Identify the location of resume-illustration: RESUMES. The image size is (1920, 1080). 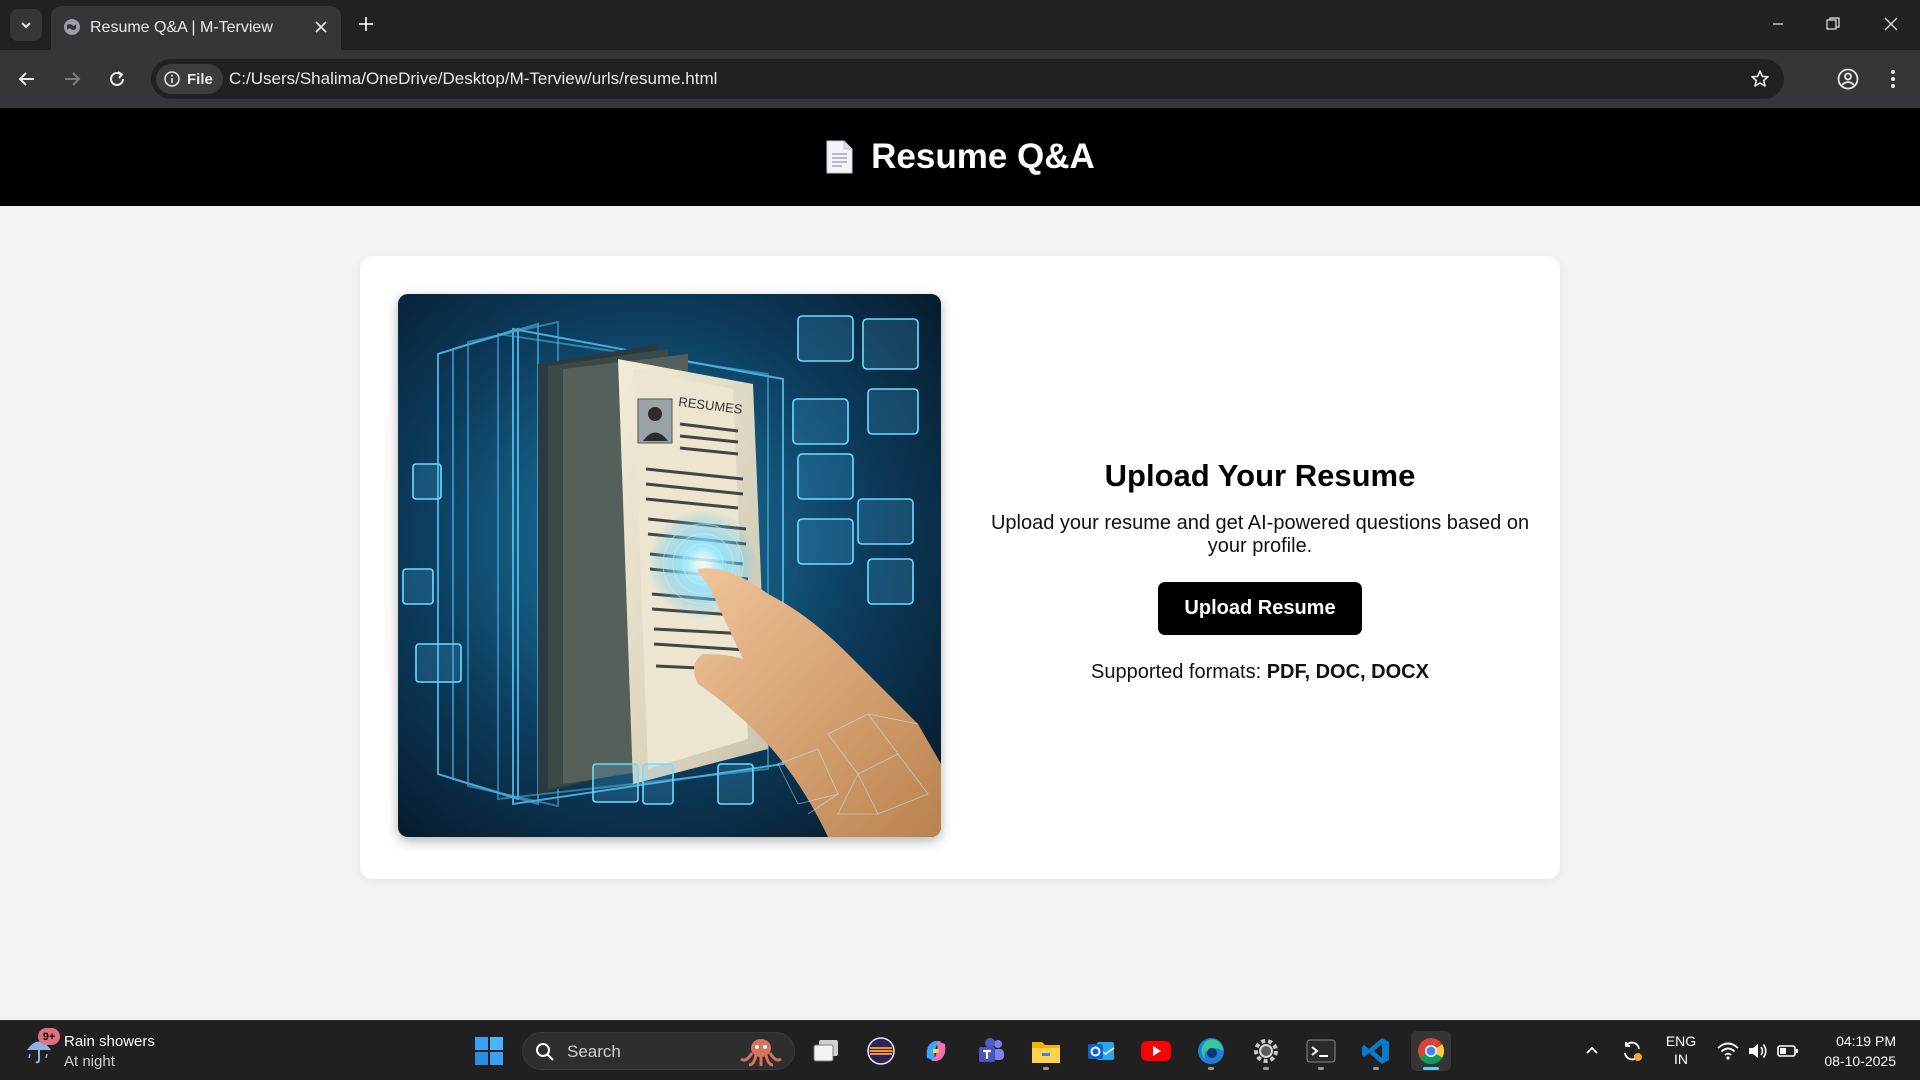
(669, 565).